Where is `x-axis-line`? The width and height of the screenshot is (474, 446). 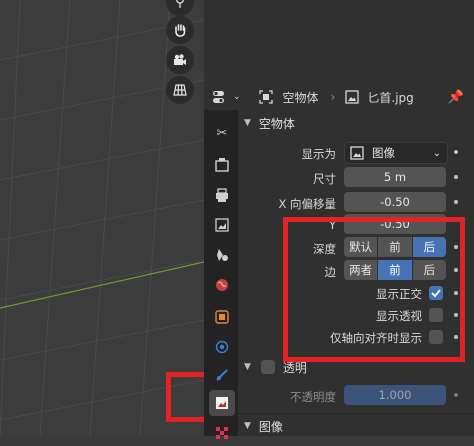
x-axis-line is located at coordinates (102, 285).